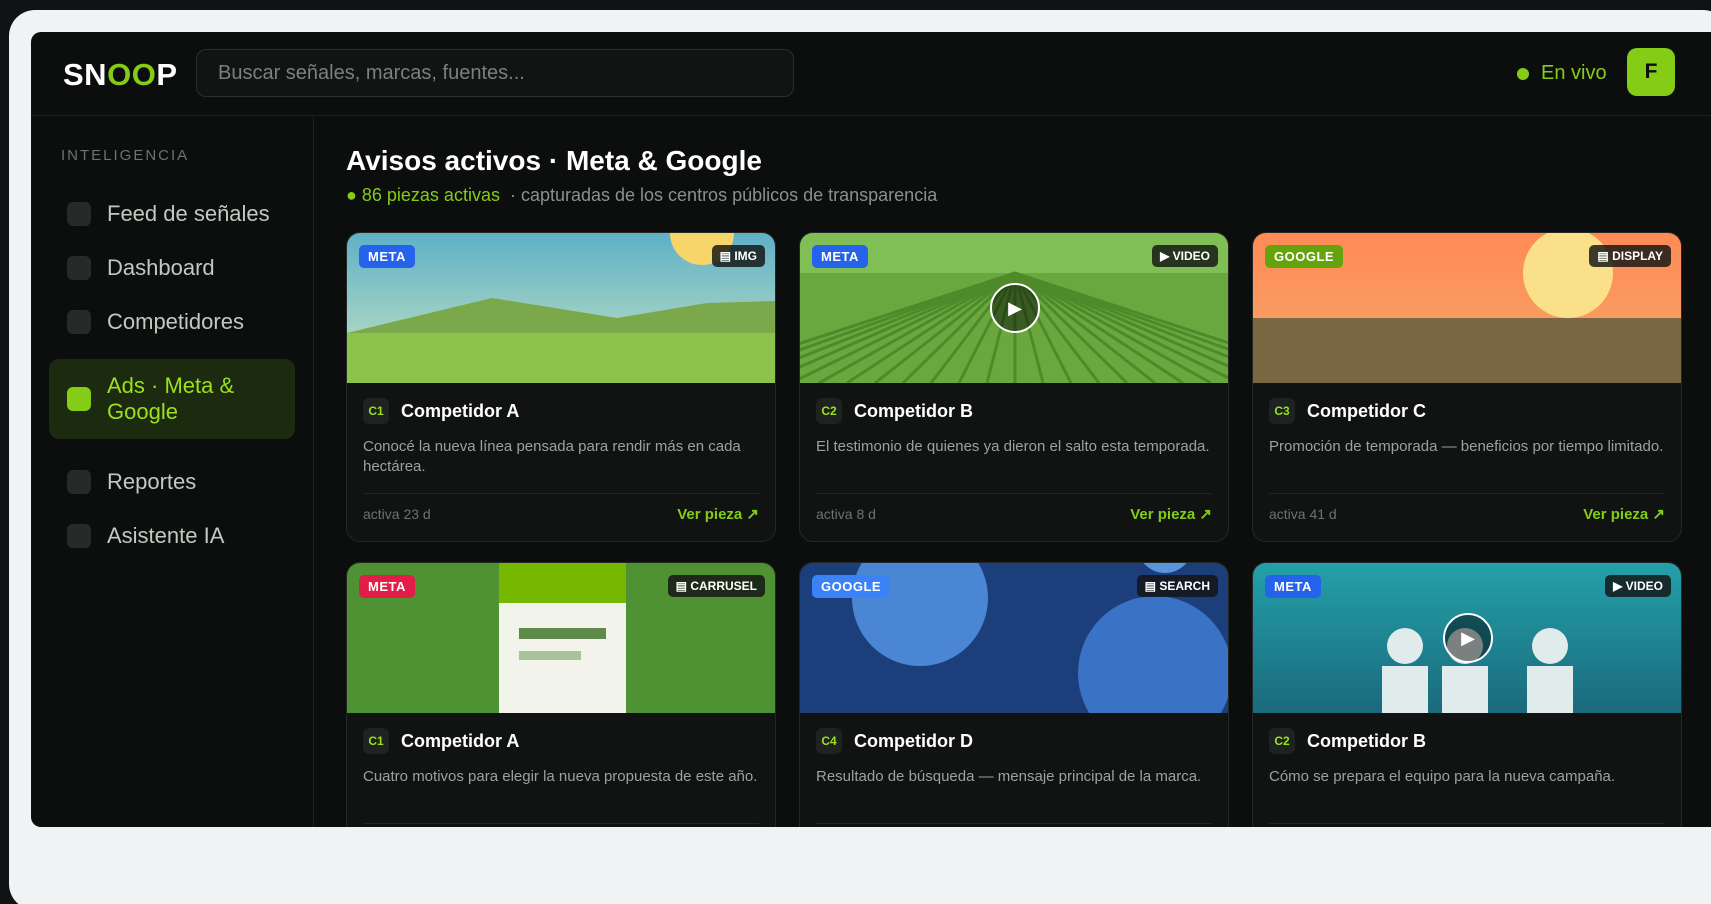 The image size is (1711, 904). What do you see at coordinates (1523, 73) in the screenshot?
I see `live-dot-icon` at bounding box center [1523, 73].